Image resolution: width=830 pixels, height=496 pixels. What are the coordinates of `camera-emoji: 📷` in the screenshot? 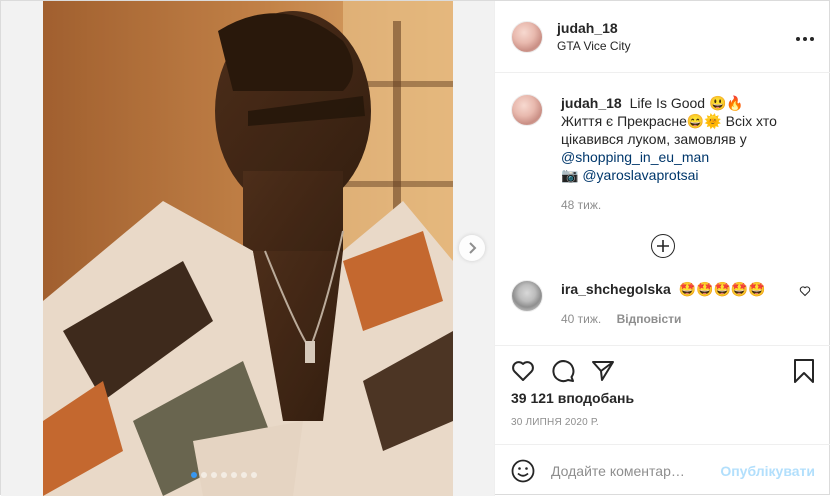 It's located at (570, 175).